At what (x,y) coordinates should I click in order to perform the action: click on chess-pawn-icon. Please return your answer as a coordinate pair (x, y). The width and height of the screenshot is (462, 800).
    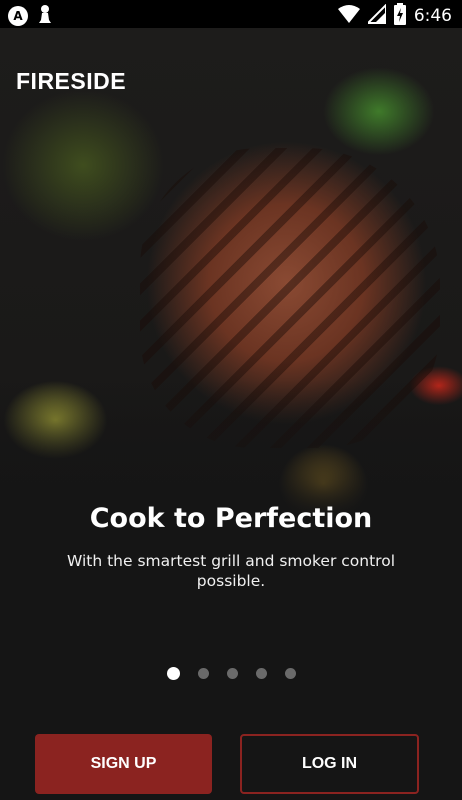
    Looking at the image, I should click on (45, 16).